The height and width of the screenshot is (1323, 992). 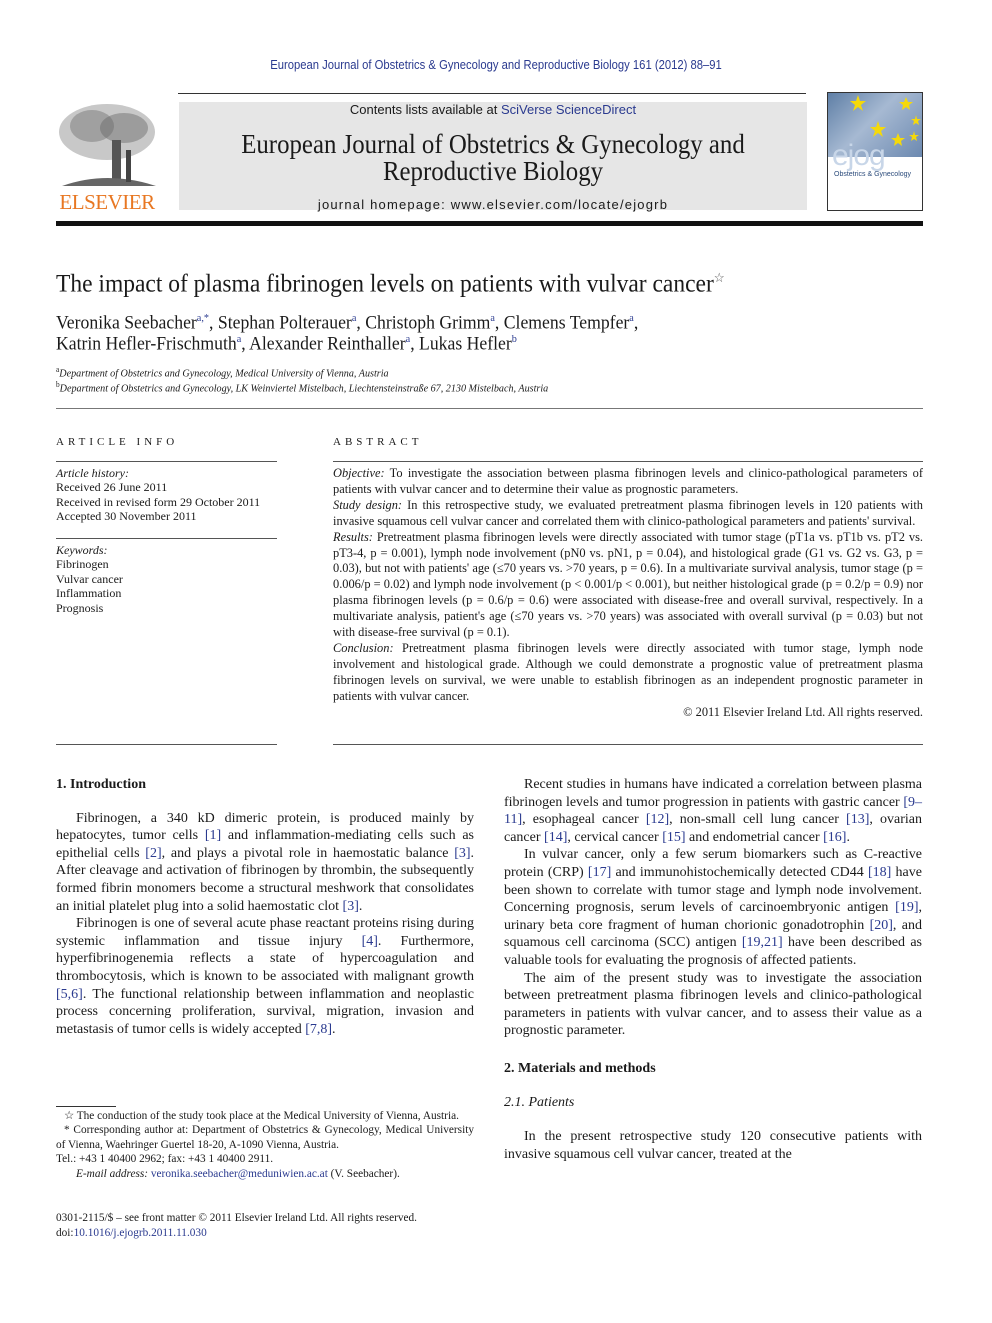 I want to click on elsevier-logo: ELSEVIER, so click(x=107, y=157).